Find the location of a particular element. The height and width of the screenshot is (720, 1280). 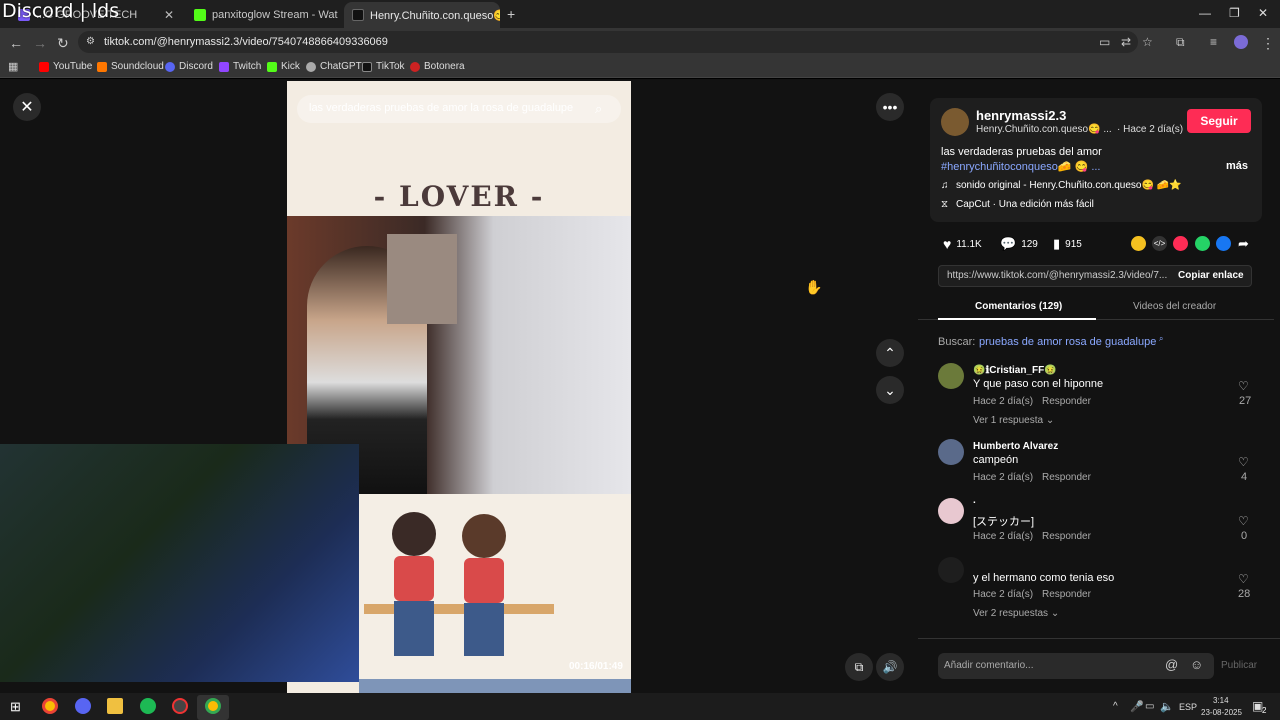

bookmark-discord: Discord is located at coordinates (189, 66).